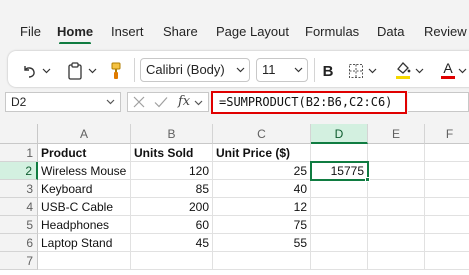 The width and height of the screenshot is (469, 275). What do you see at coordinates (396, 225) in the screenshot?
I see `cell-e5` at bounding box center [396, 225].